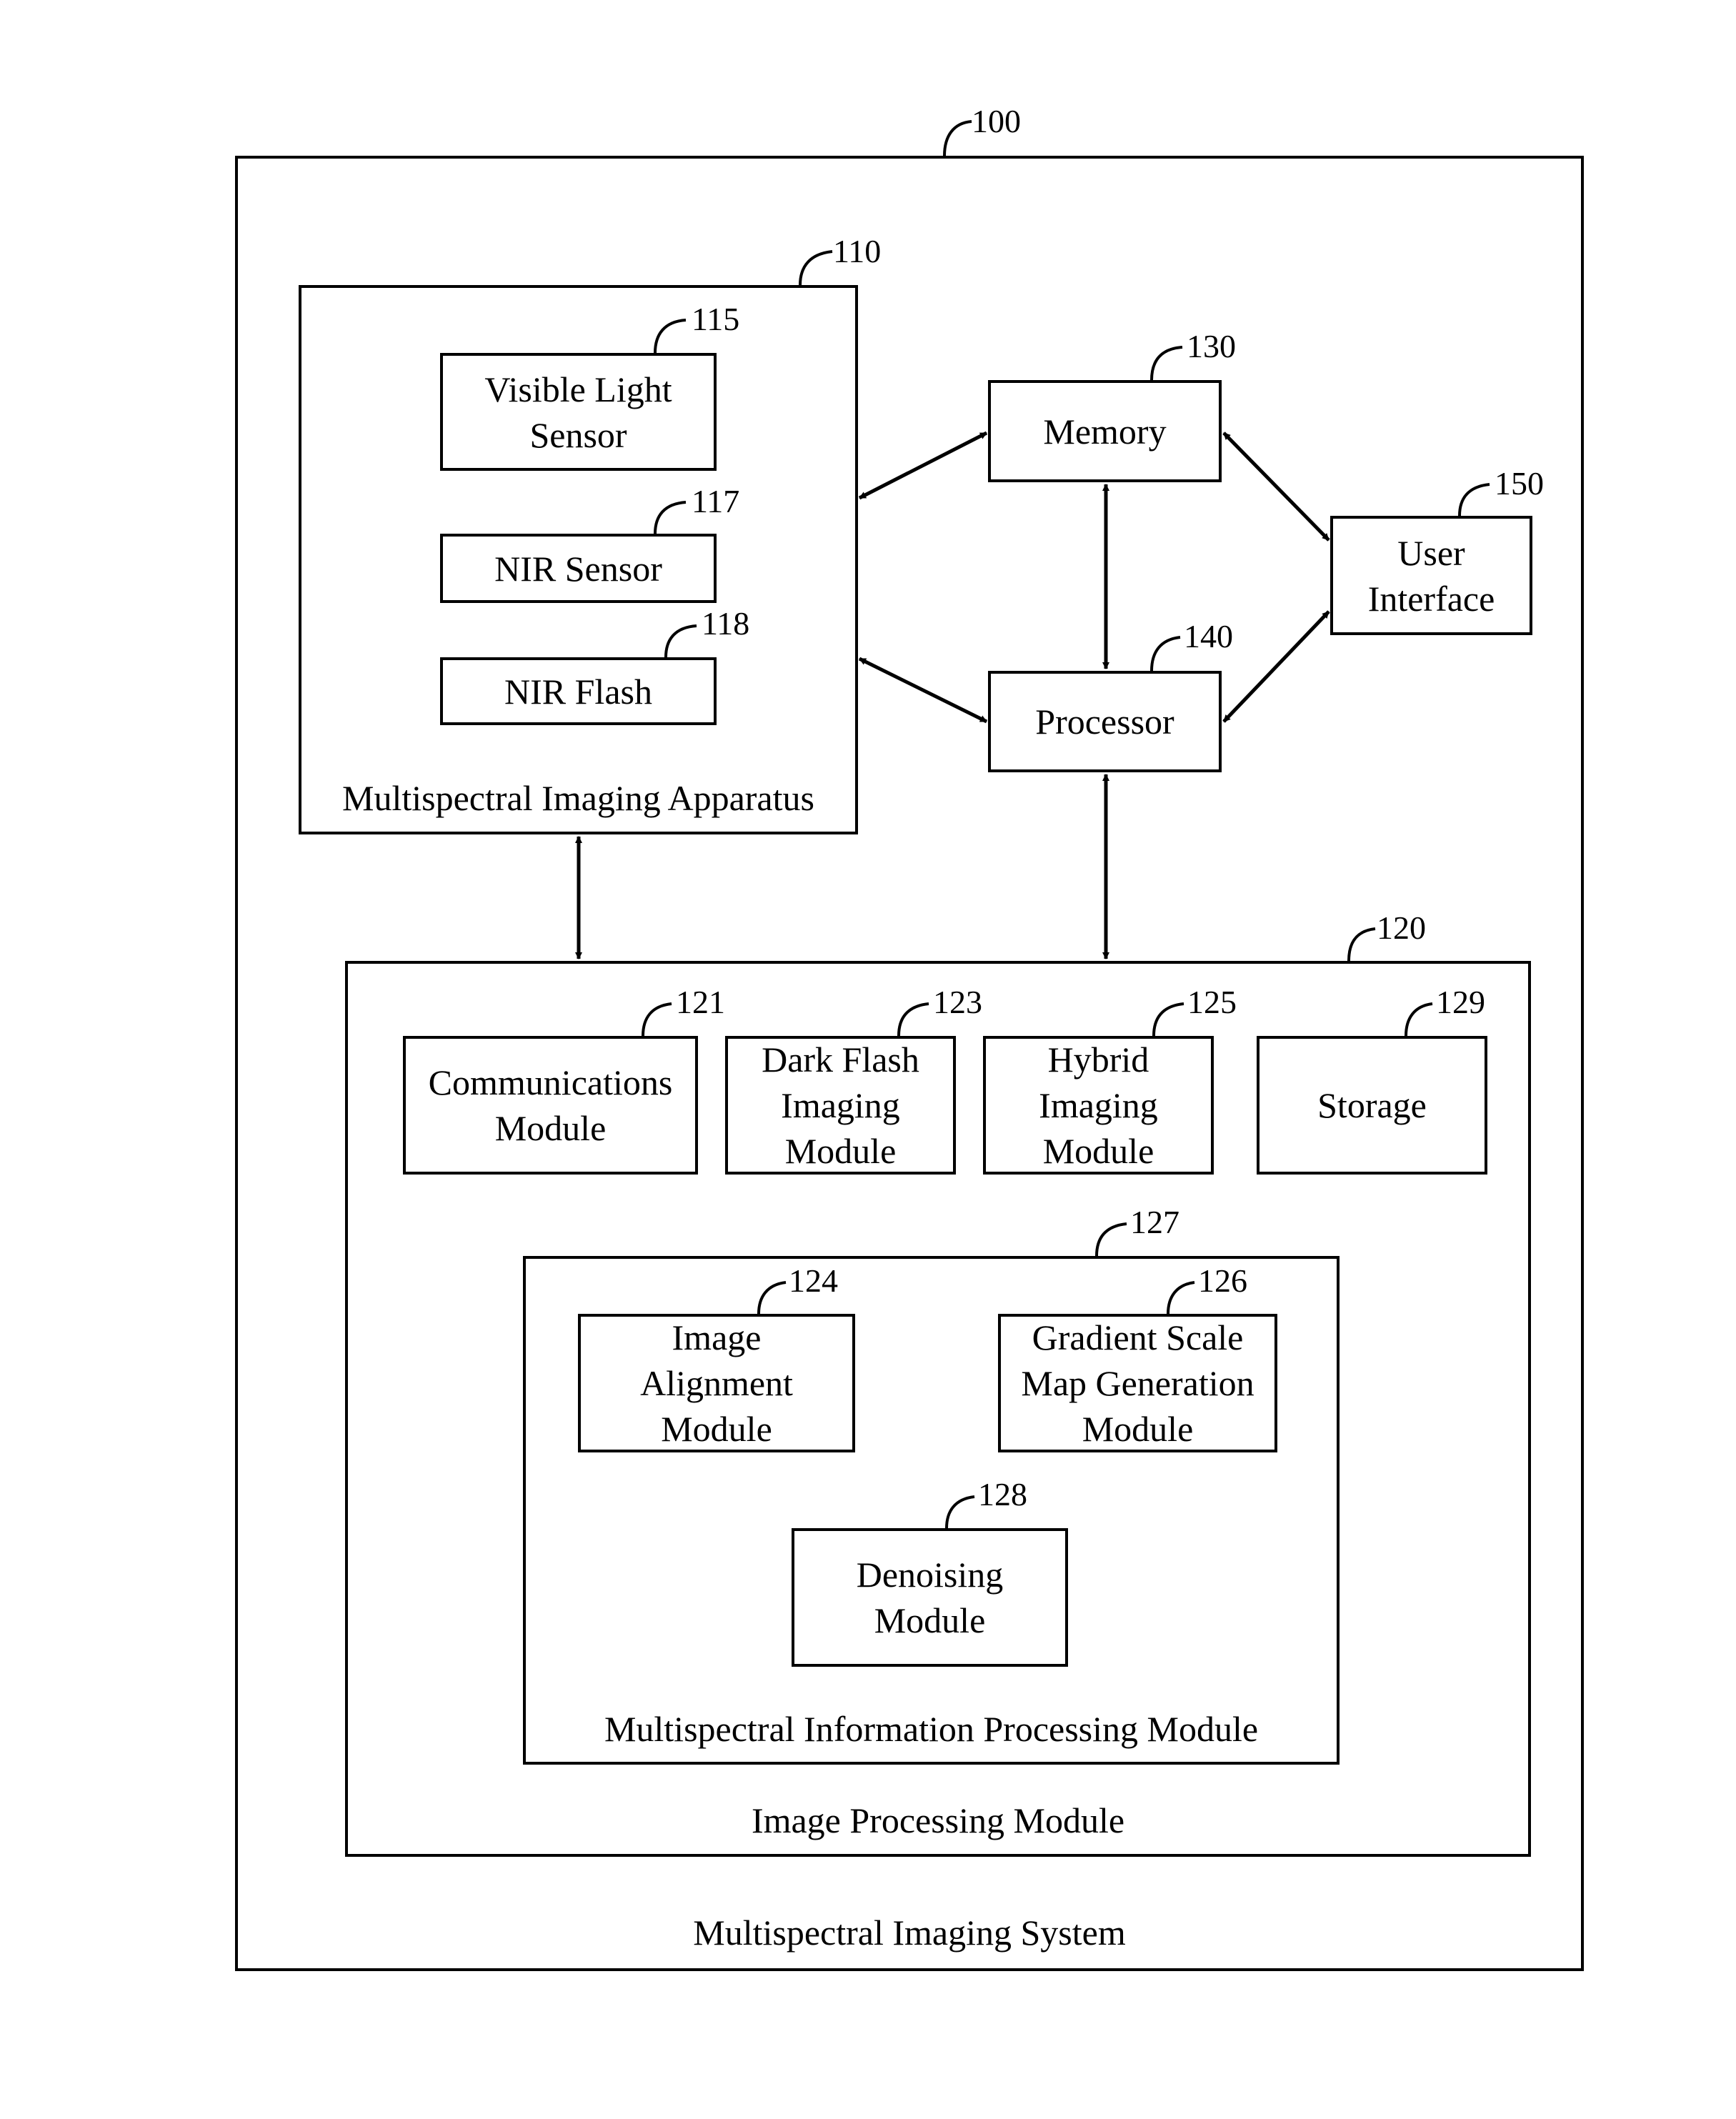  I want to click on edge-apparatus-processor, so click(923, 690).